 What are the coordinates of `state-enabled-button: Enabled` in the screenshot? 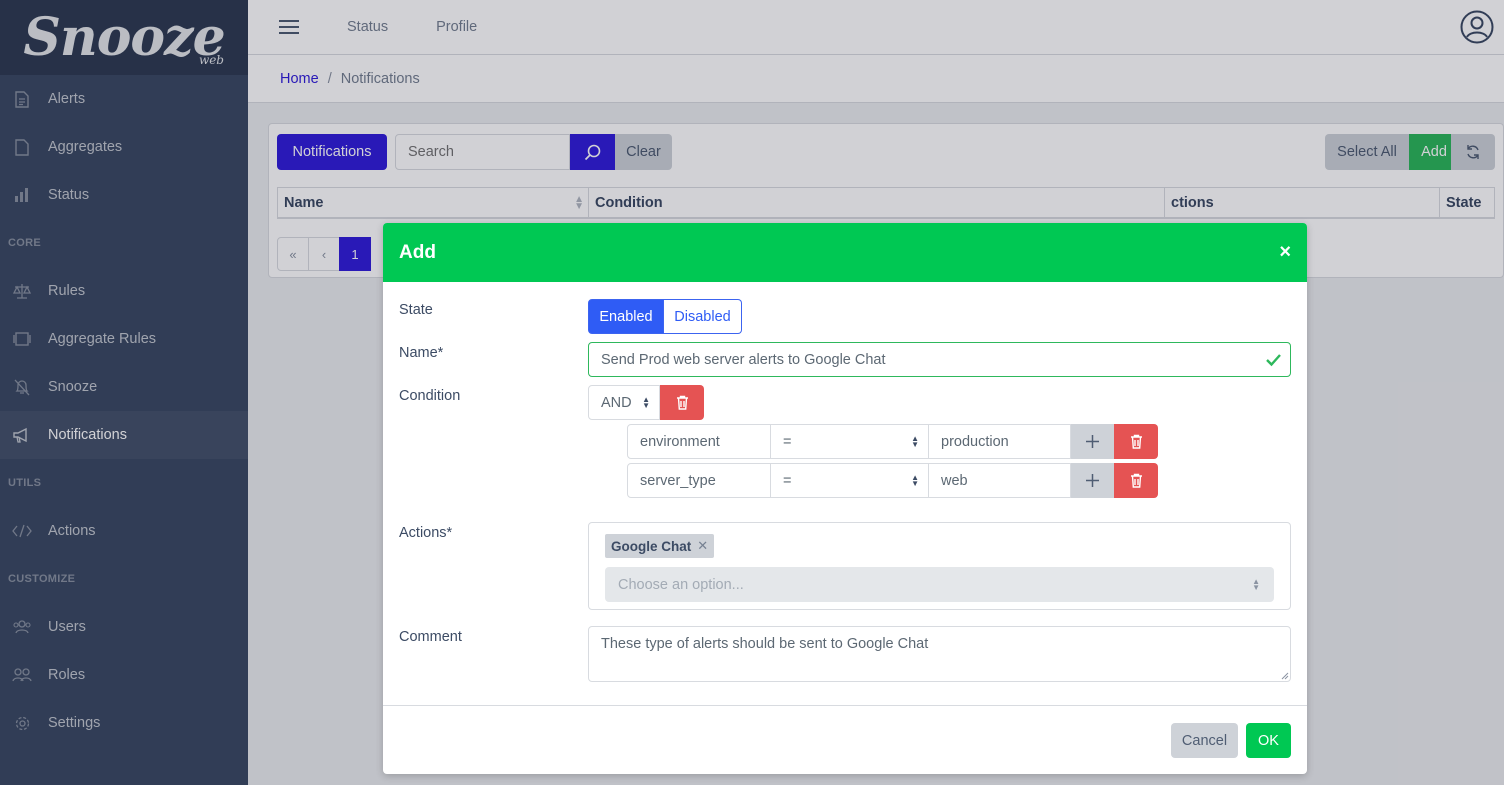 It's located at (626, 316).